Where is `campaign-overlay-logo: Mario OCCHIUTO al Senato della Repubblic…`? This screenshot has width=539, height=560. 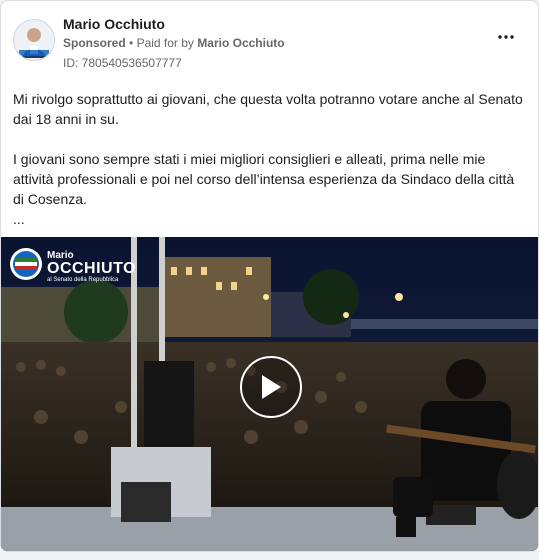
campaign-overlay-logo: Mario OCCHIUTO al Senato della Repubblic… is located at coordinates (84, 267).